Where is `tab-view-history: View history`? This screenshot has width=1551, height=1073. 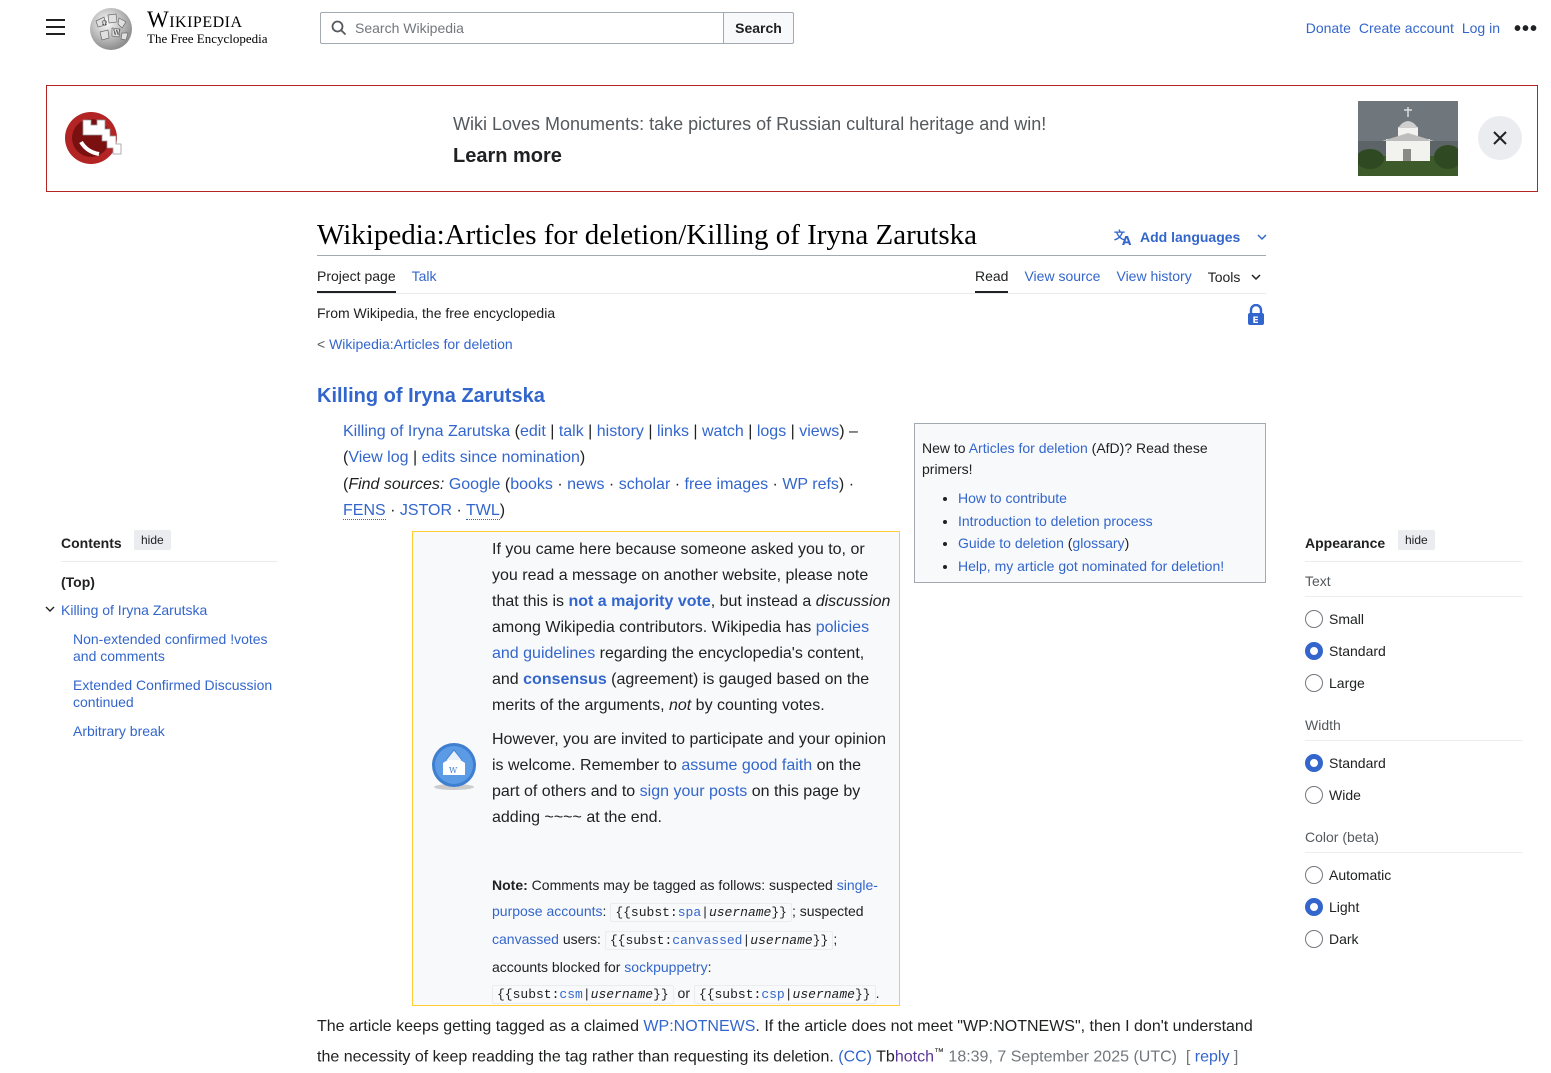
tab-view-history: View history is located at coordinates (1153, 280).